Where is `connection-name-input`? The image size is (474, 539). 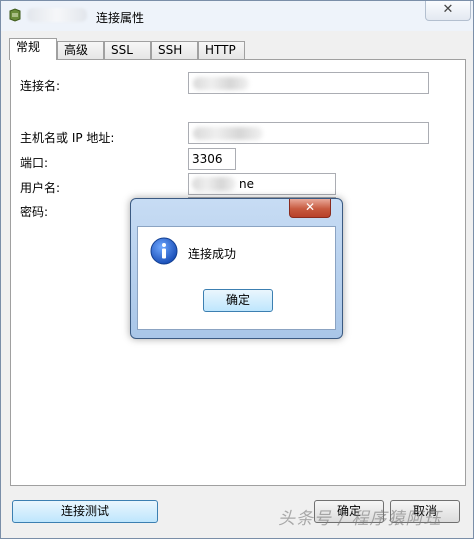
connection-name-input is located at coordinates (308, 83).